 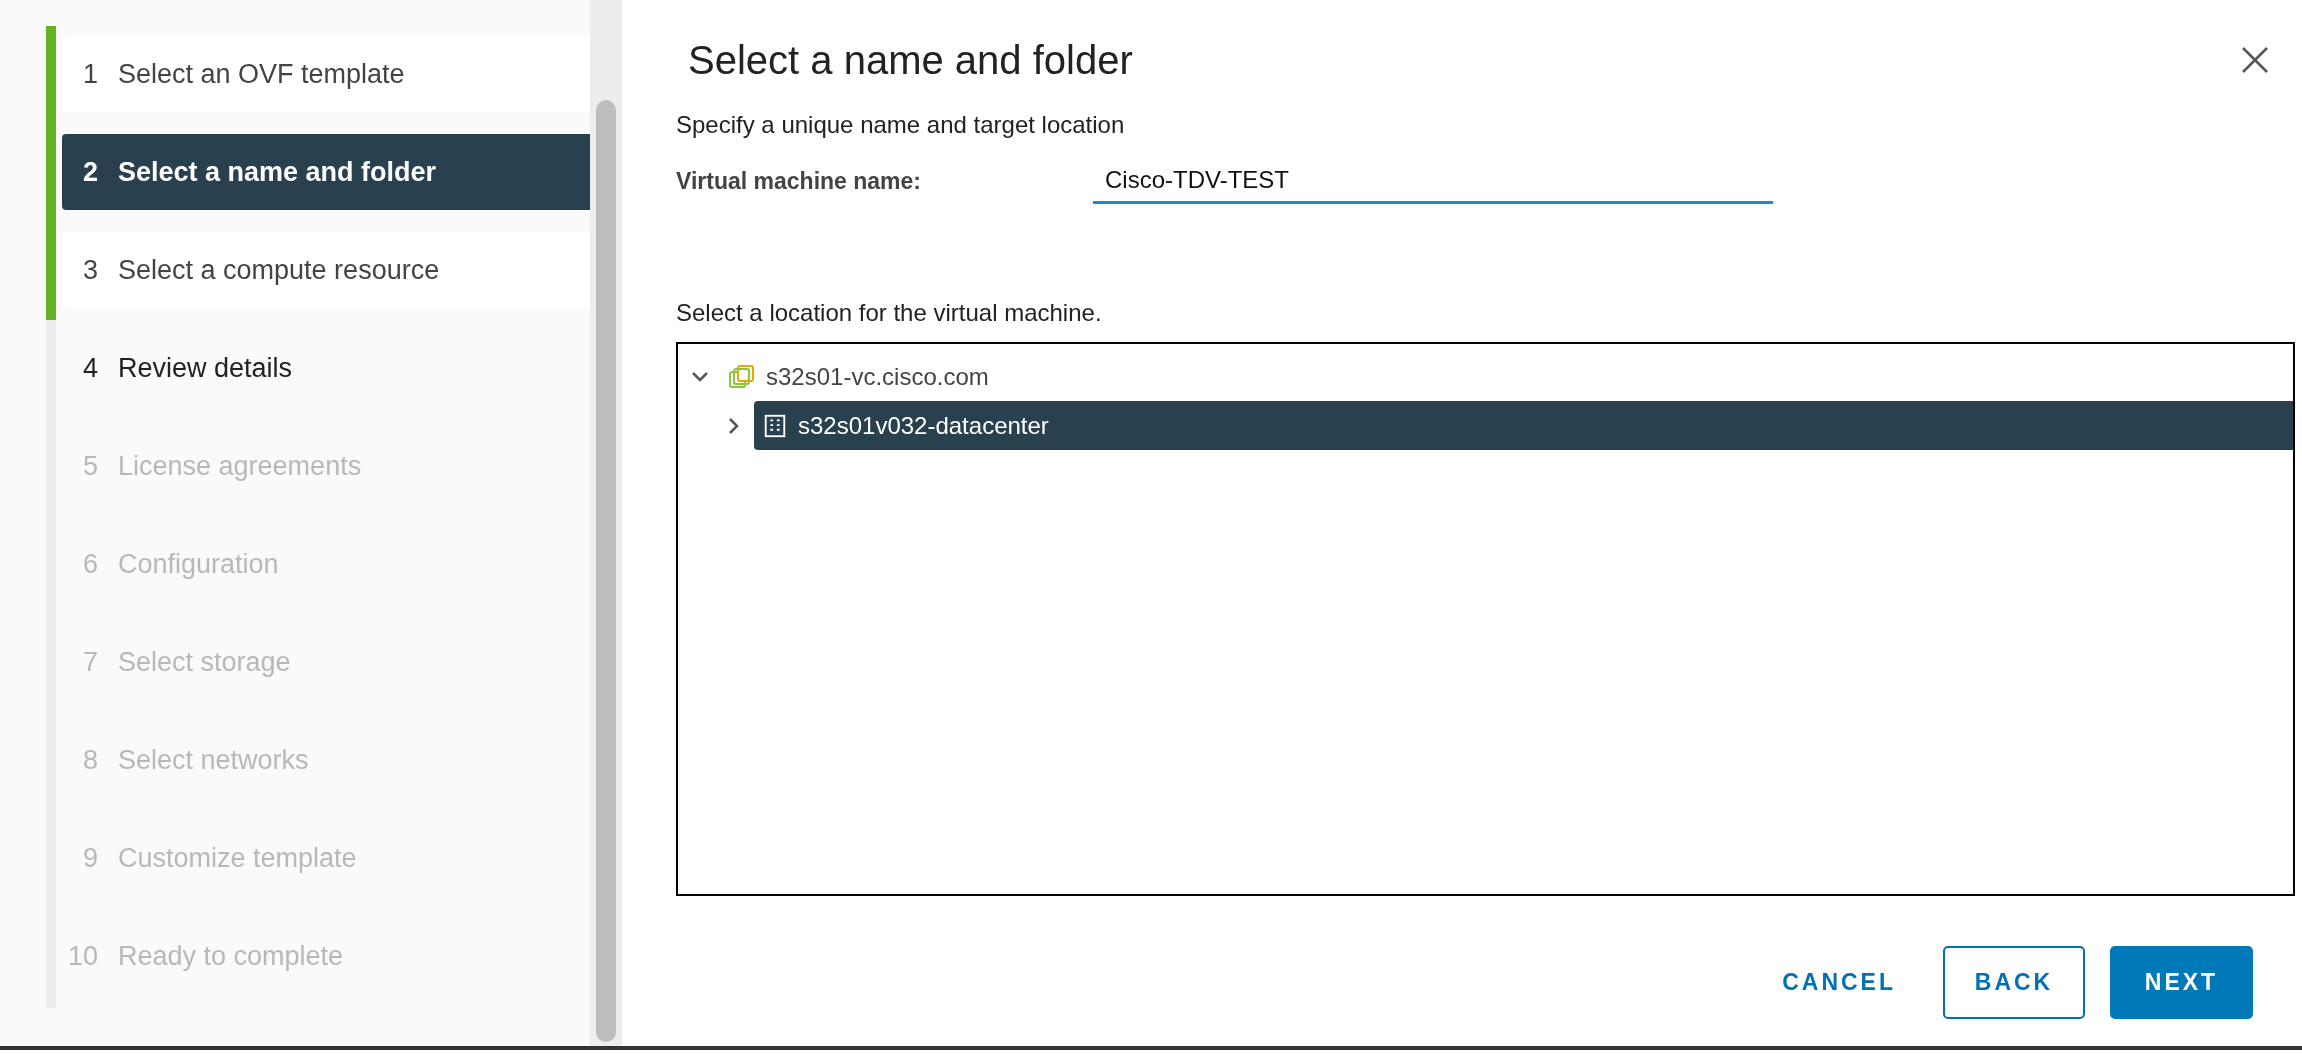 I want to click on field-label: Virtual machine name:, so click(x=799, y=181).